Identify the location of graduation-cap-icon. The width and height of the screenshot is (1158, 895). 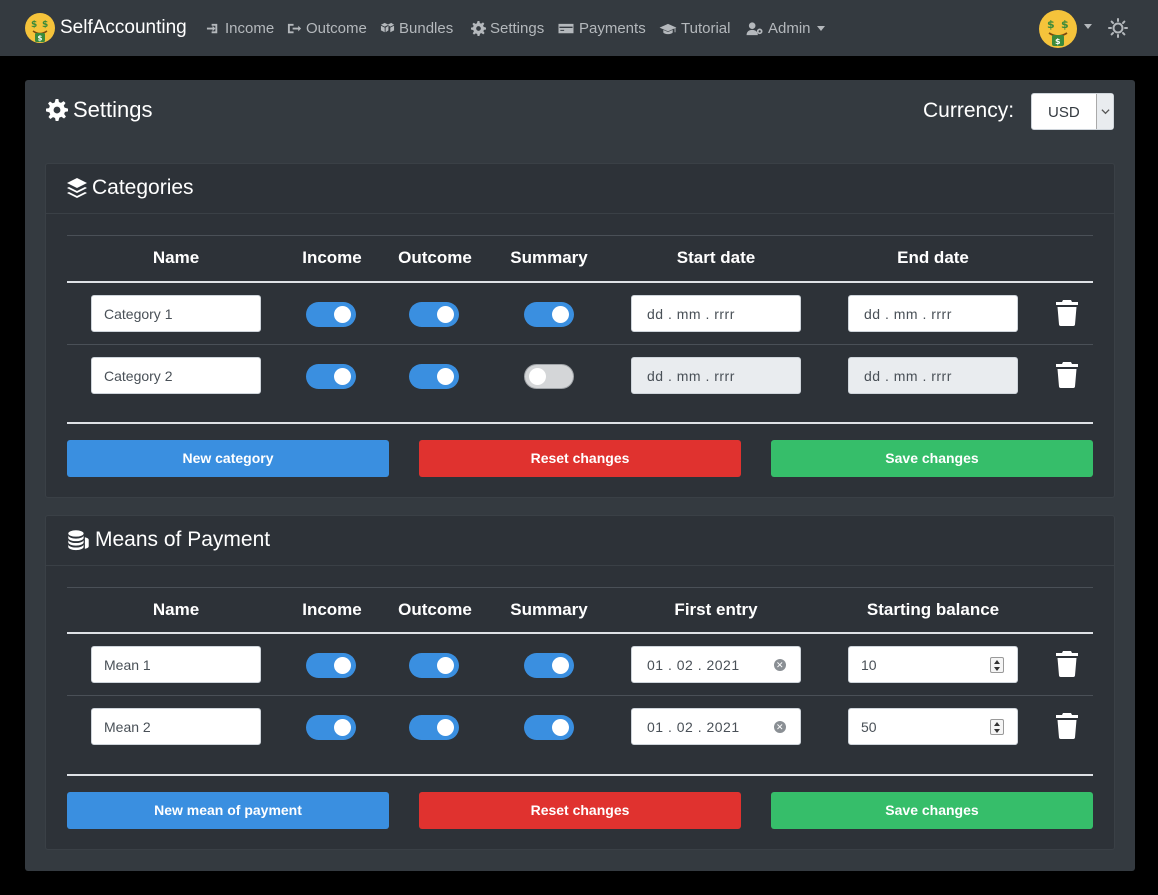
(668, 28).